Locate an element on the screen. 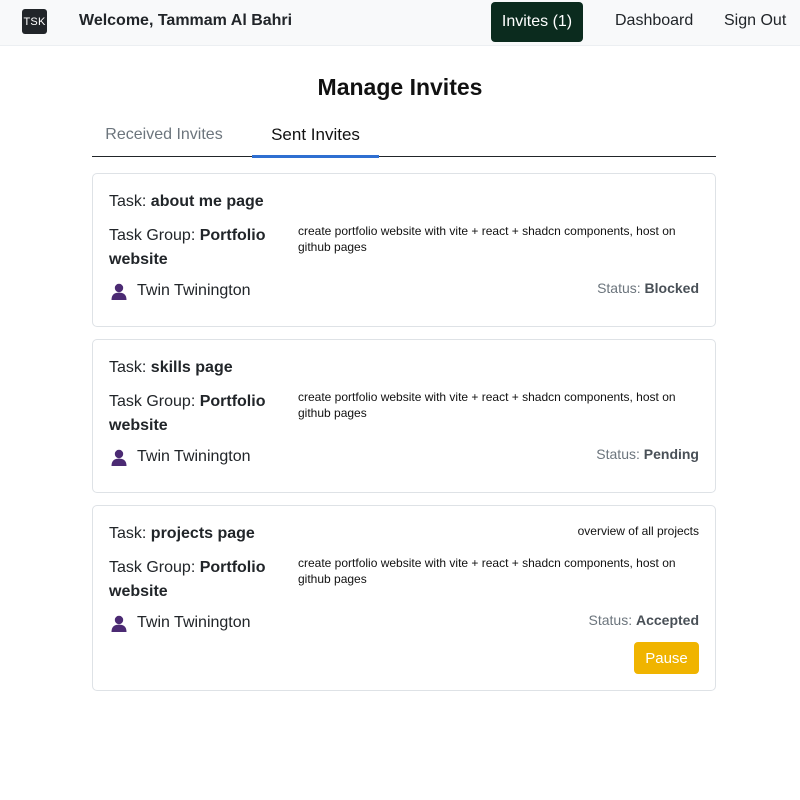  sign-out-link: Sign Out is located at coordinates (755, 21).